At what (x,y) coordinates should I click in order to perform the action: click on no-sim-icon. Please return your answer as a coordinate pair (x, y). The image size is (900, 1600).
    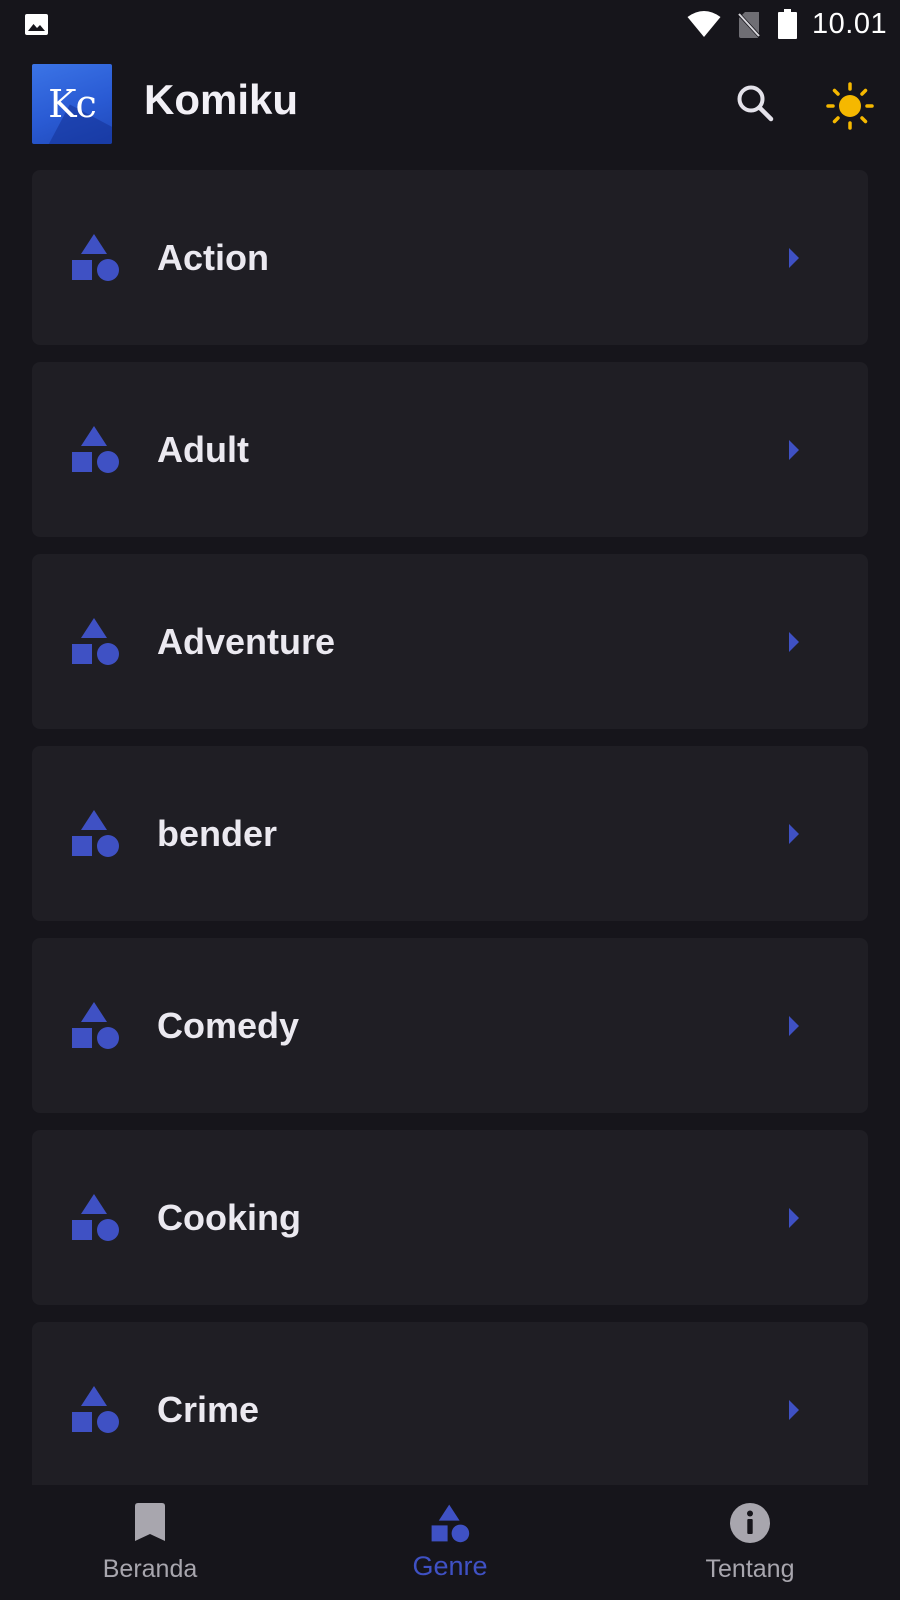
    Looking at the image, I should click on (749, 25).